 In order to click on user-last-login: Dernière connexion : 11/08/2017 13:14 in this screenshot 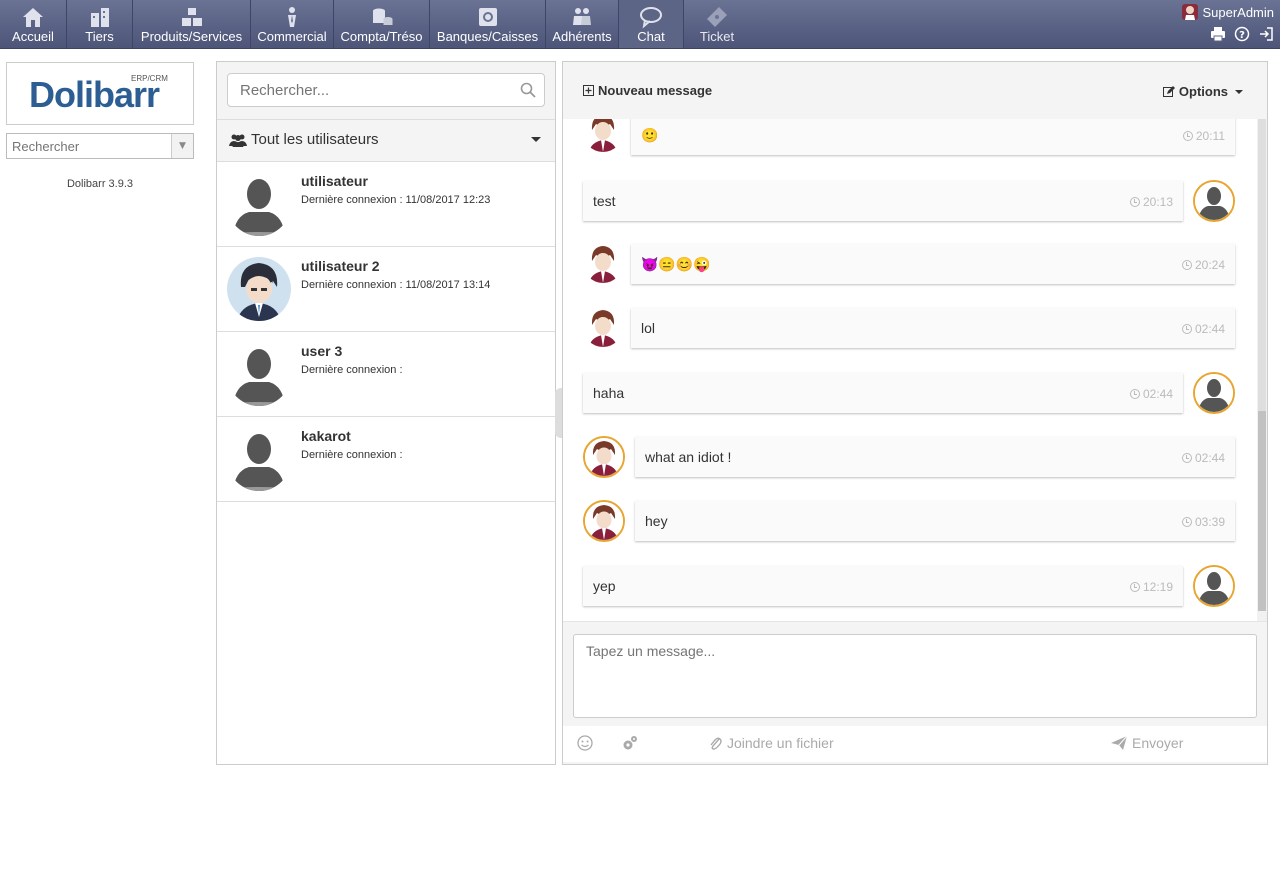, I will do `click(396, 285)`.